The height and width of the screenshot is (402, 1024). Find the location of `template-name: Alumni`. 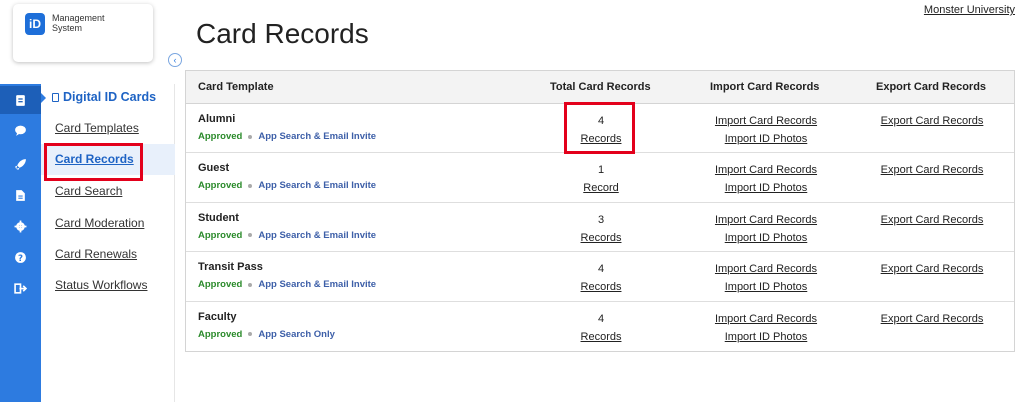

template-name: Alumni is located at coordinates (217, 119).